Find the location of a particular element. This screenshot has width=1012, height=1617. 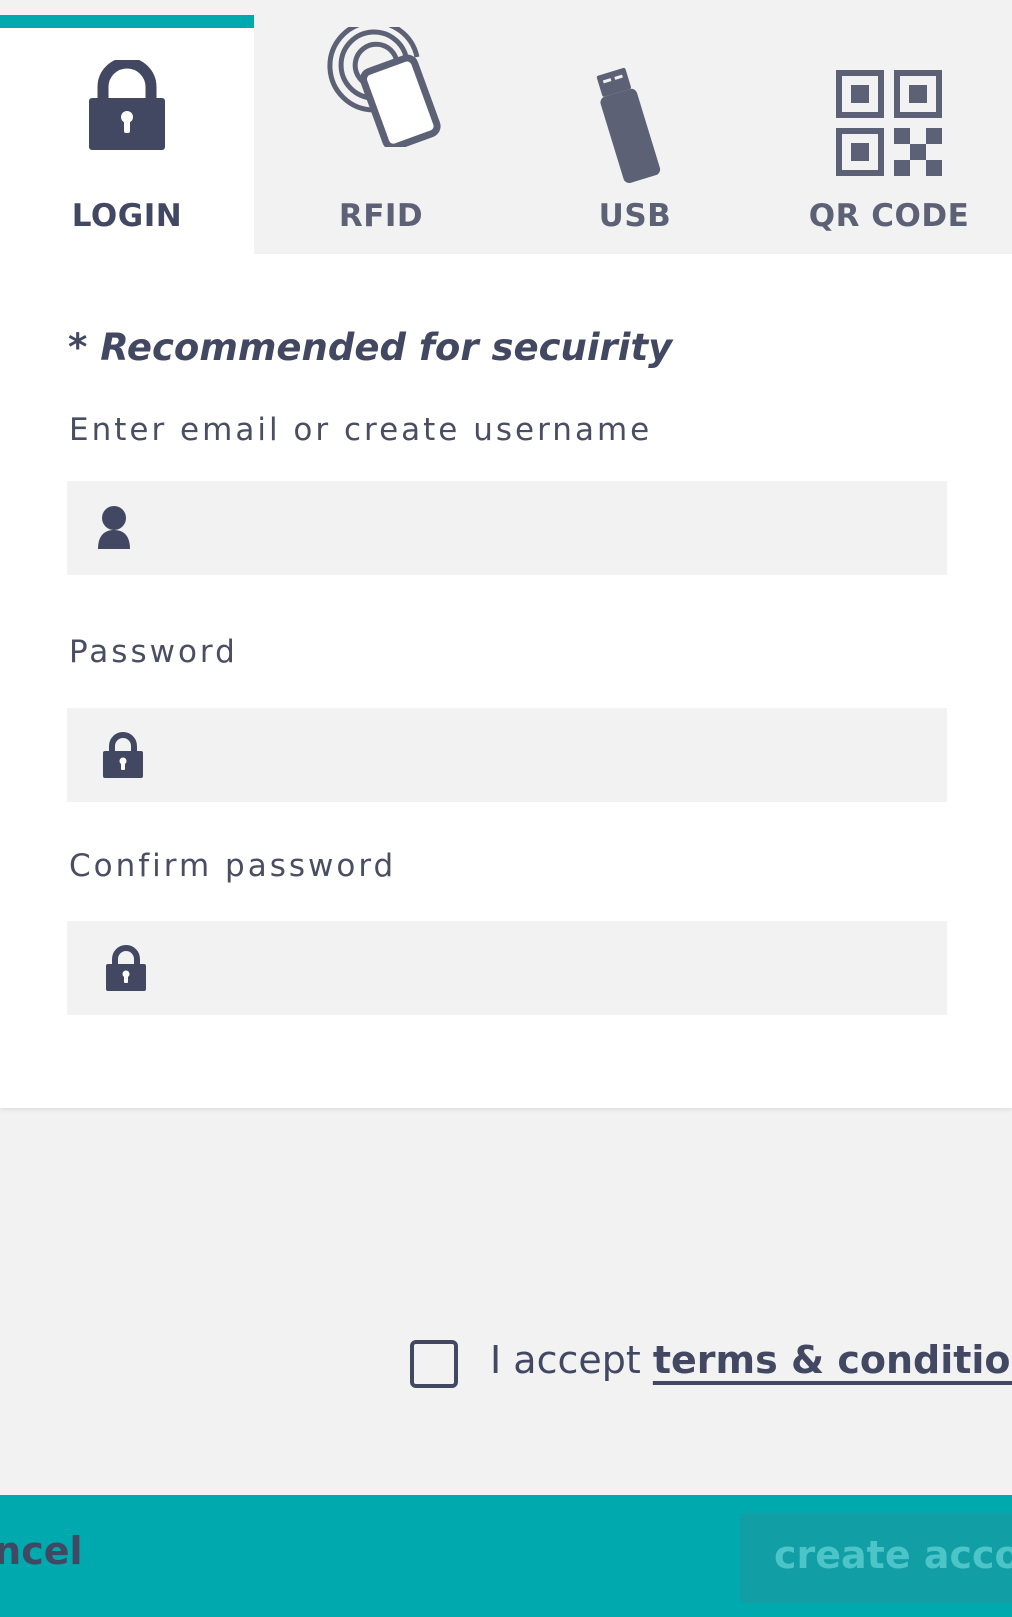

create-account-button: create account is located at coordinates (876, 1558).